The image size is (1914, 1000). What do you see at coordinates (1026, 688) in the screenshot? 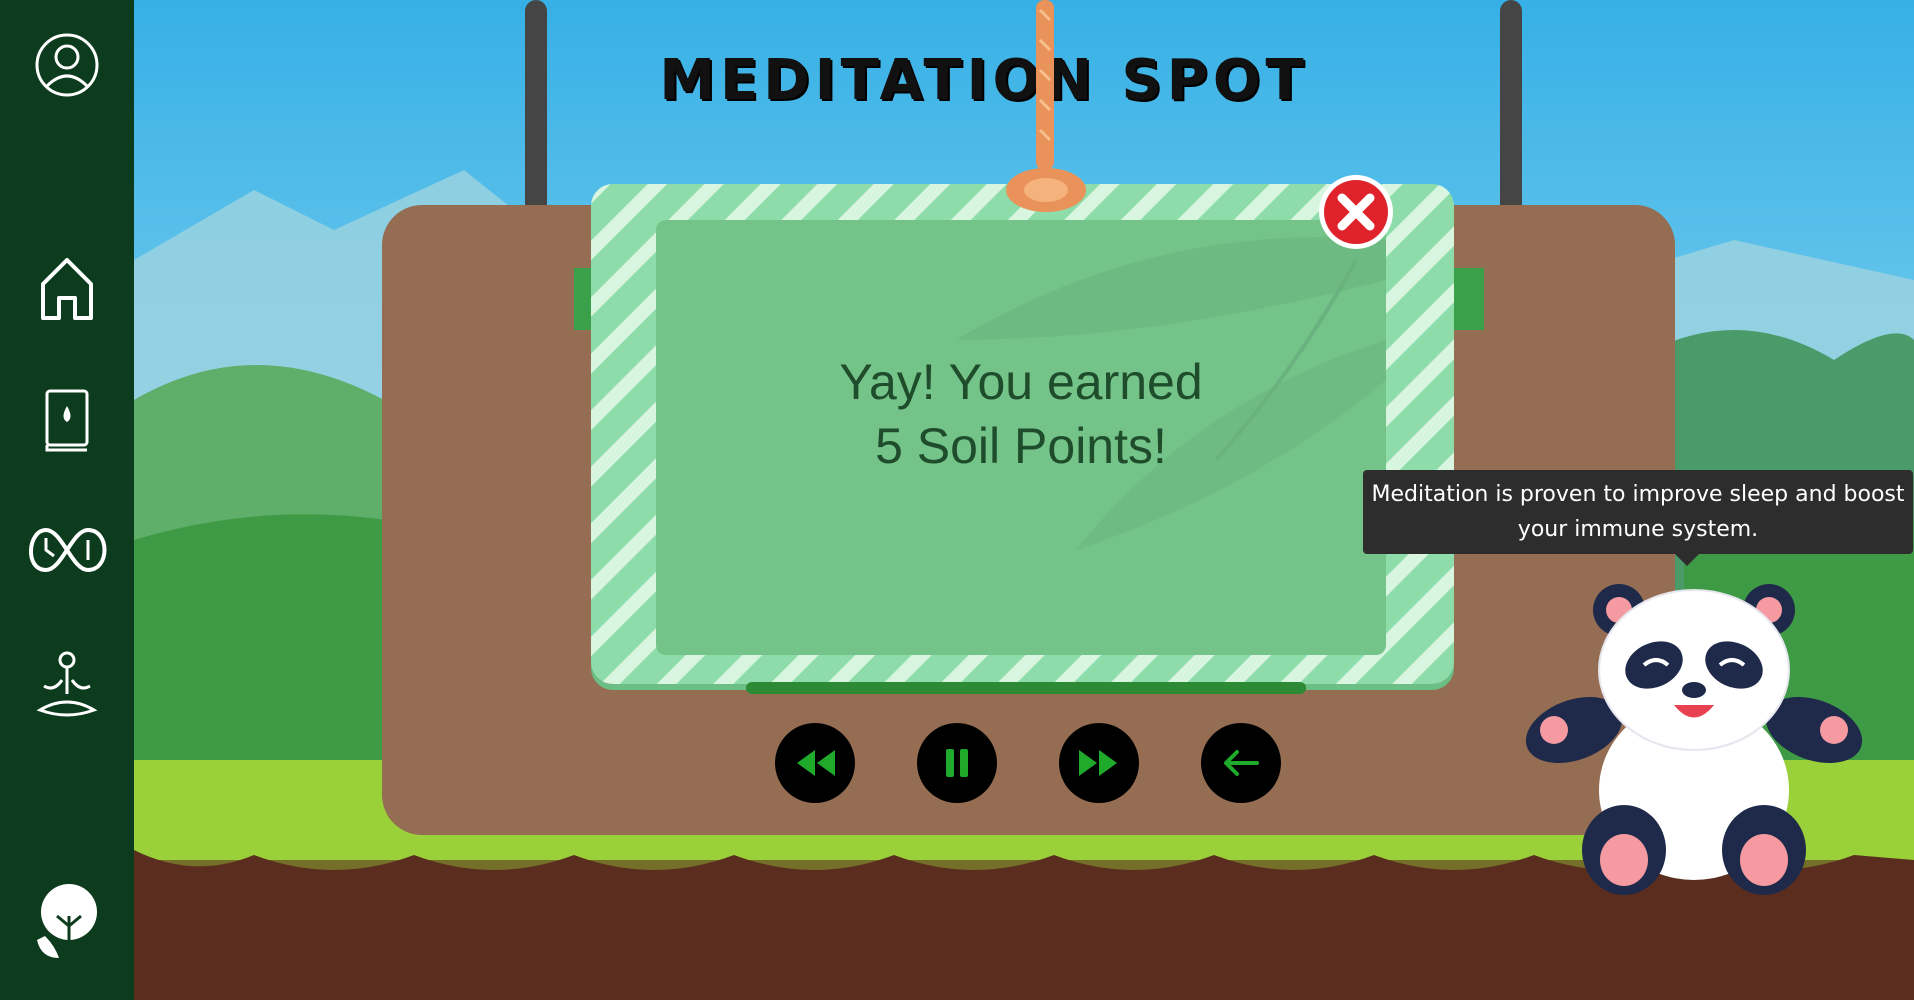
I see `progress-strip` at bounding box center [1026, 688].